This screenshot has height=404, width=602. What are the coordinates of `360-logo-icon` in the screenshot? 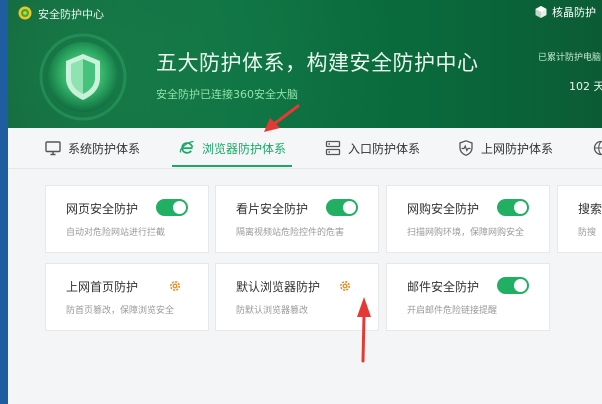 It's located at (25, 13).